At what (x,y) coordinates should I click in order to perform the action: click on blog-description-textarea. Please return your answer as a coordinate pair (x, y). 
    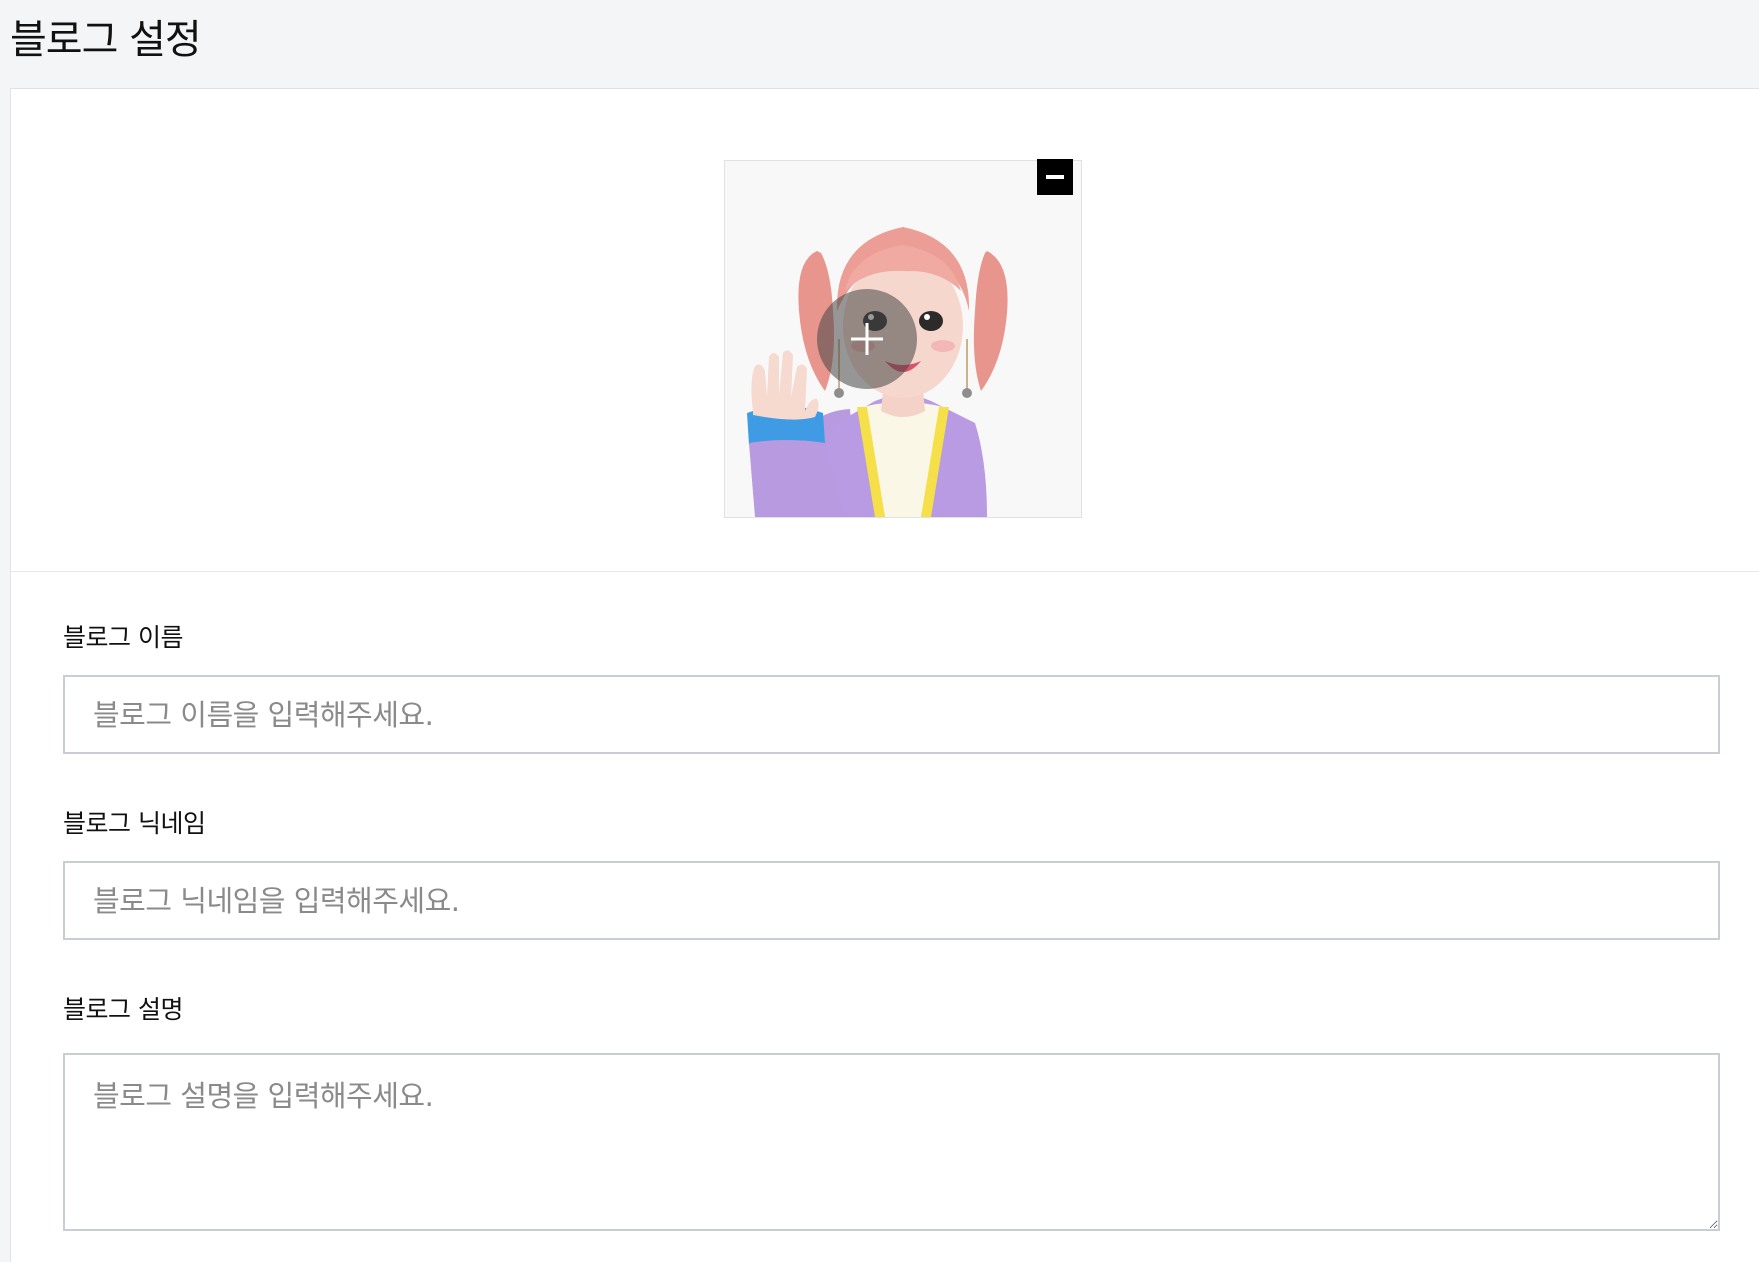
    Looking at the image, I should click on (891, 1142).